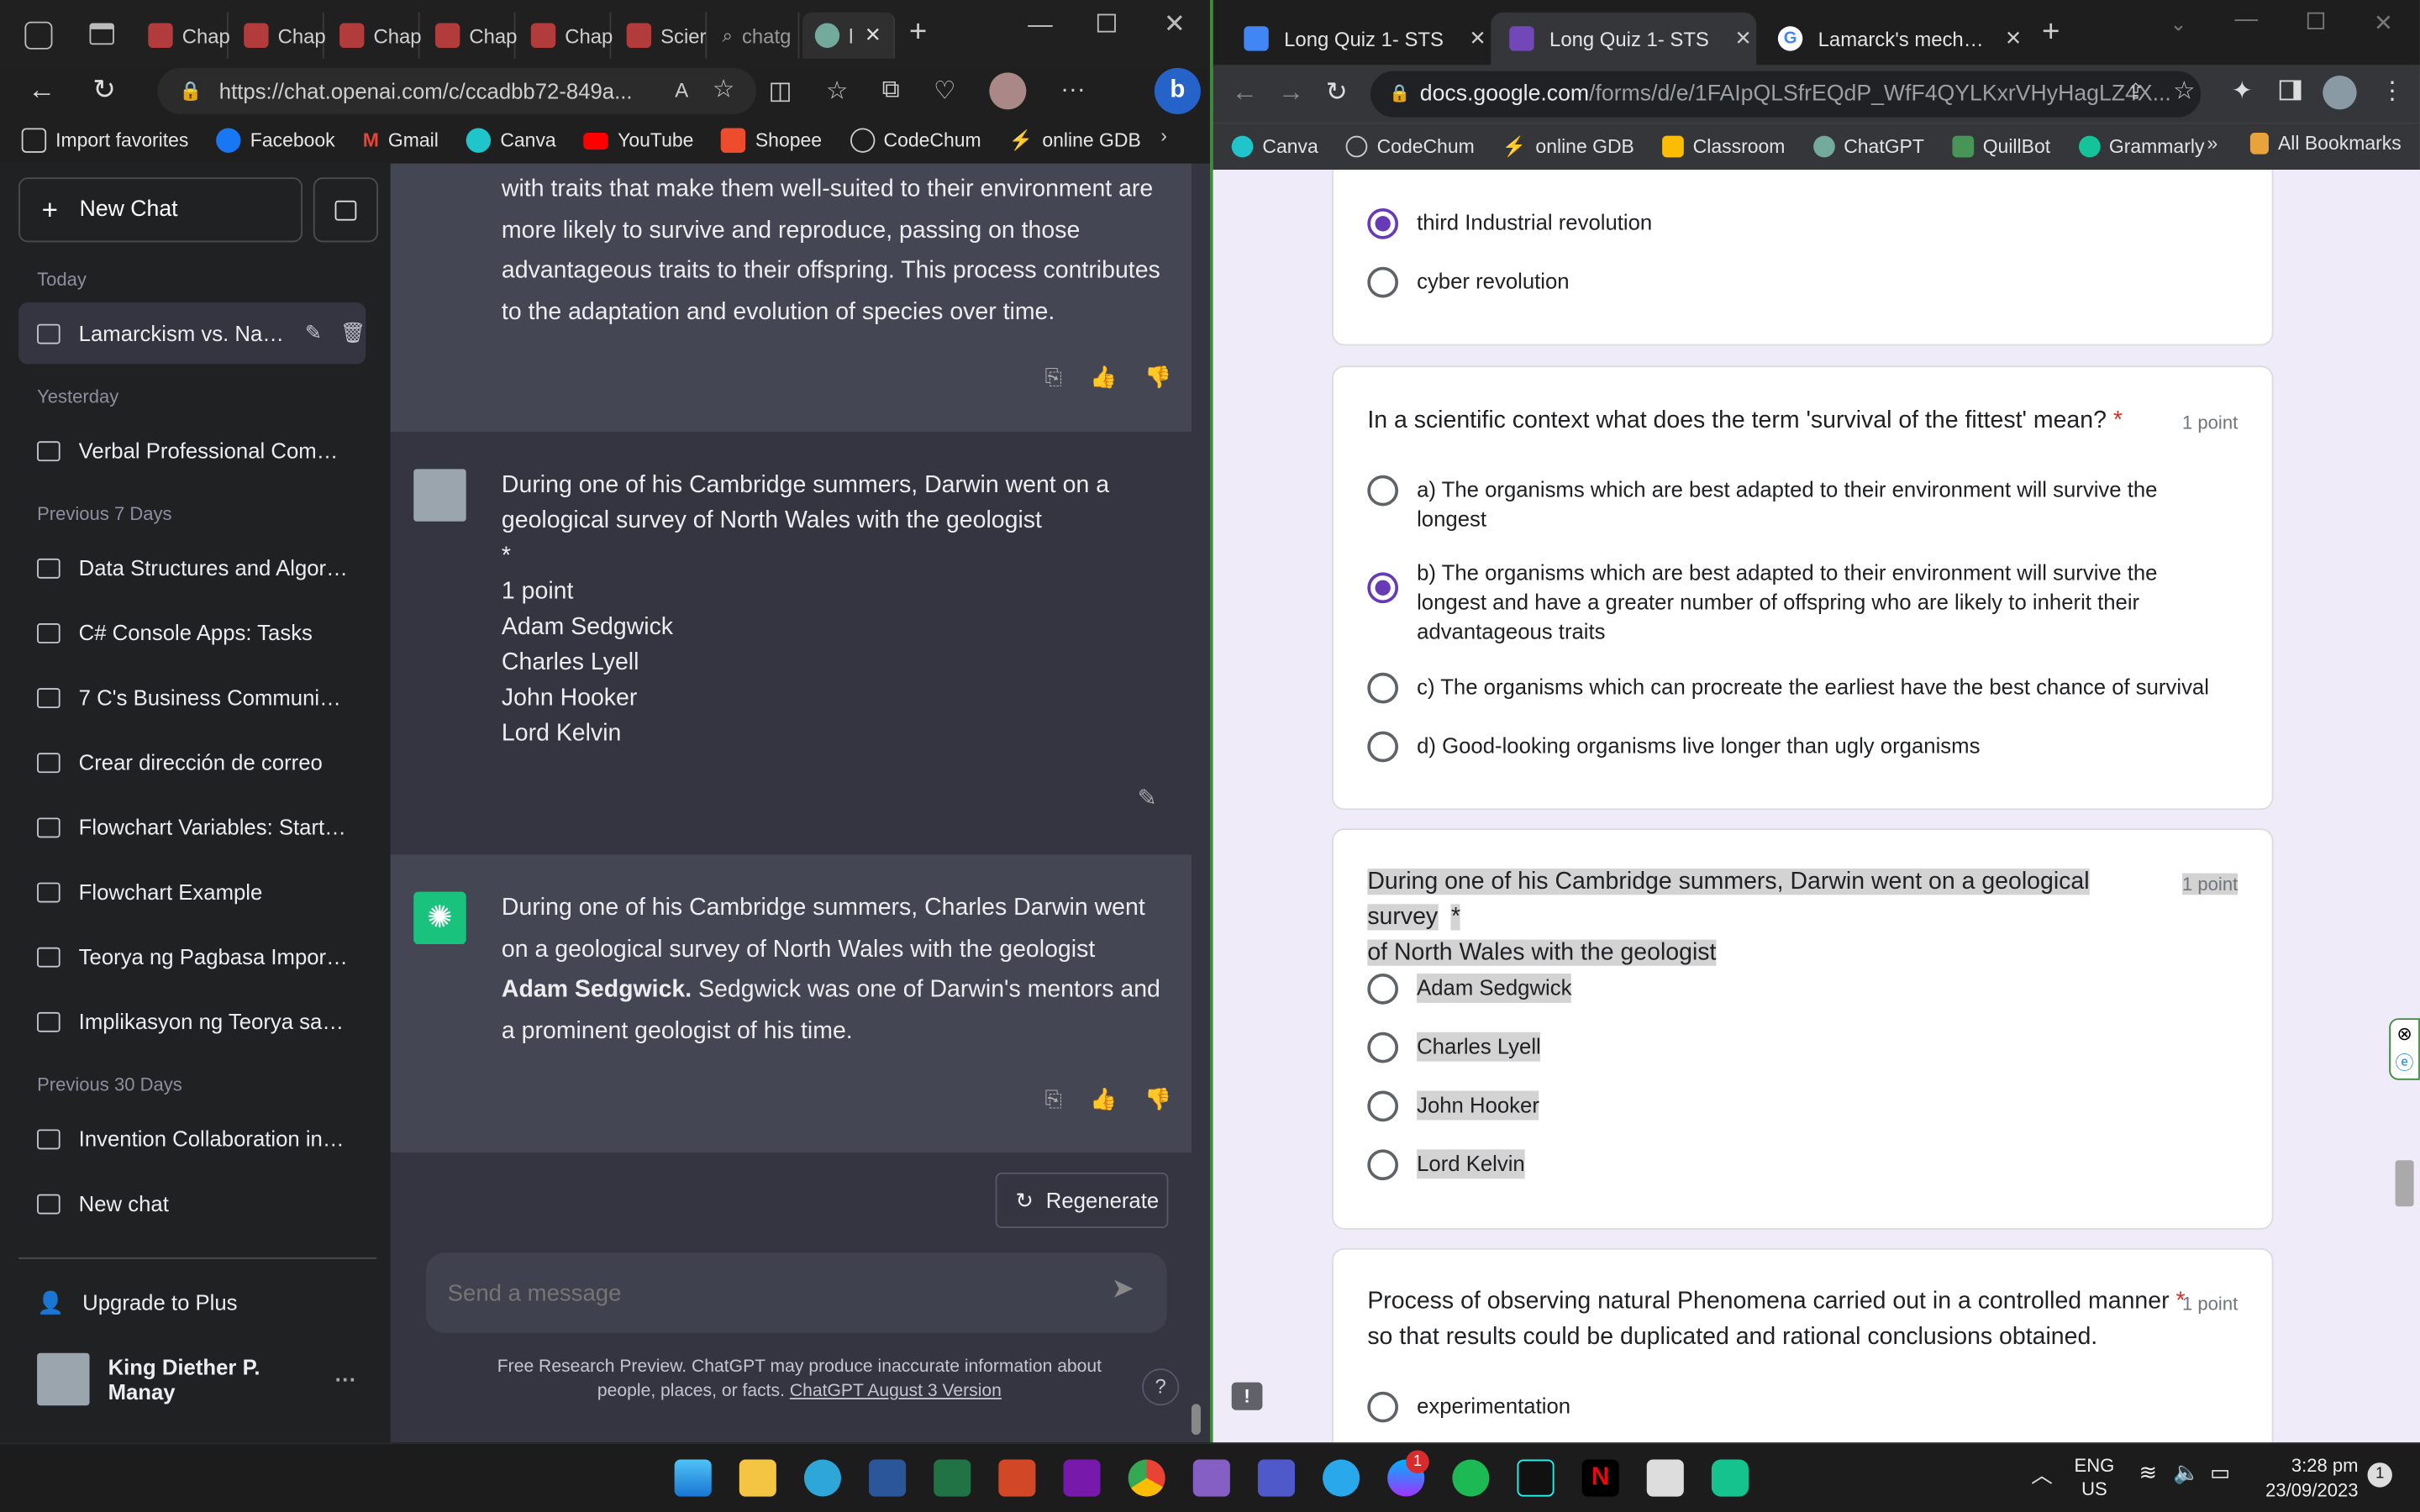  Describe the element at coordinates (1600, 1478) in the screenshot. I see `netflix-icon: N` at that location.